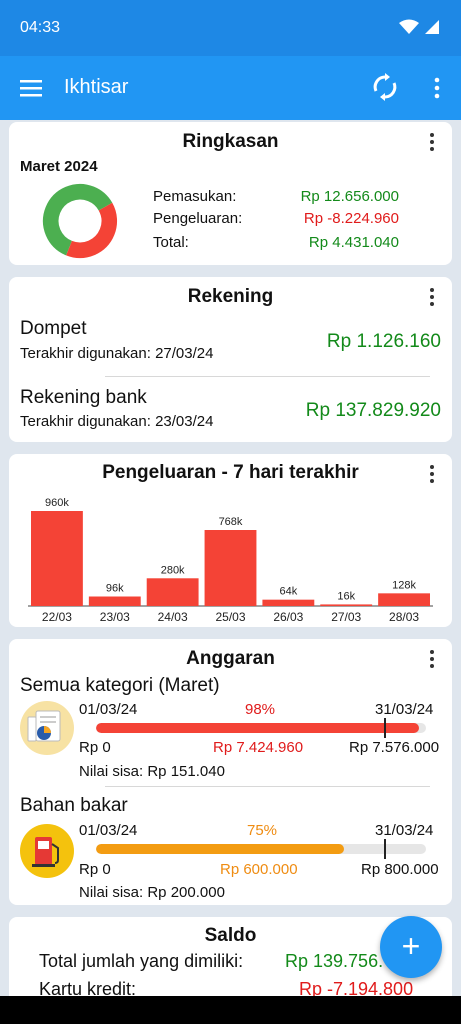 The image size is (461, 1024). Describe the element at coordinates (404, 585) in the screenshot. I see `bar-data-label: 128k` at that location.